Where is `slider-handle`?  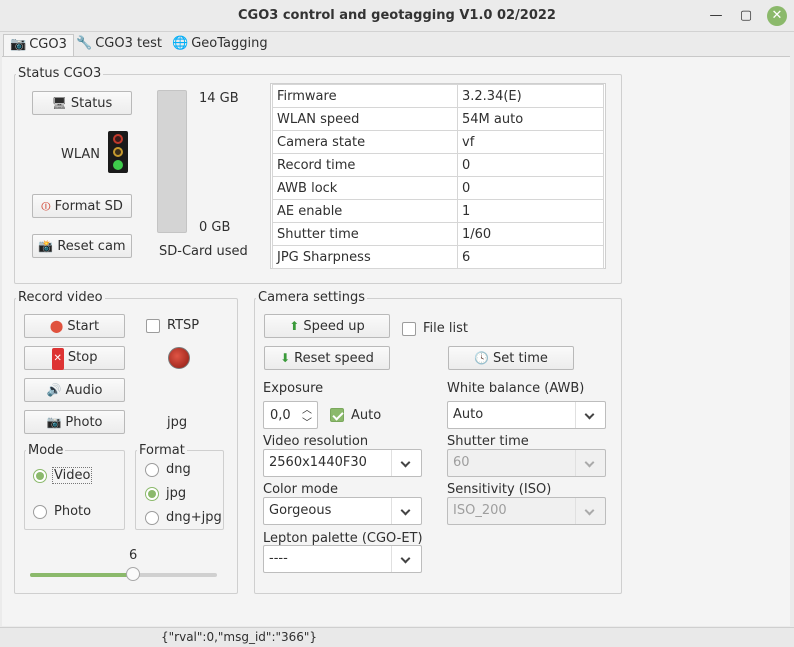
slider-handle is located at coordinates (133, 574).